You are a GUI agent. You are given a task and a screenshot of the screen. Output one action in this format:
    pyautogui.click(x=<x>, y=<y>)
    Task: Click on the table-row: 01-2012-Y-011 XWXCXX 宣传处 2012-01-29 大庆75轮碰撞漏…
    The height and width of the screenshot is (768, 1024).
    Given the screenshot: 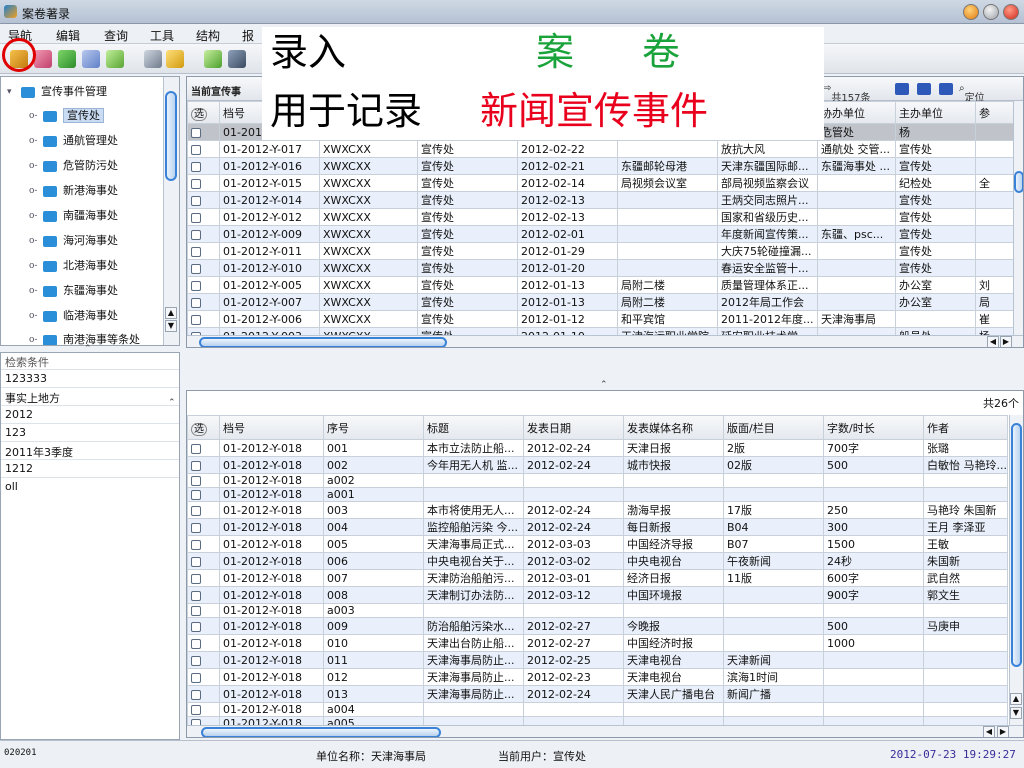 What is the action you would take?
    pyautogui.click(x=600, y=251)
    